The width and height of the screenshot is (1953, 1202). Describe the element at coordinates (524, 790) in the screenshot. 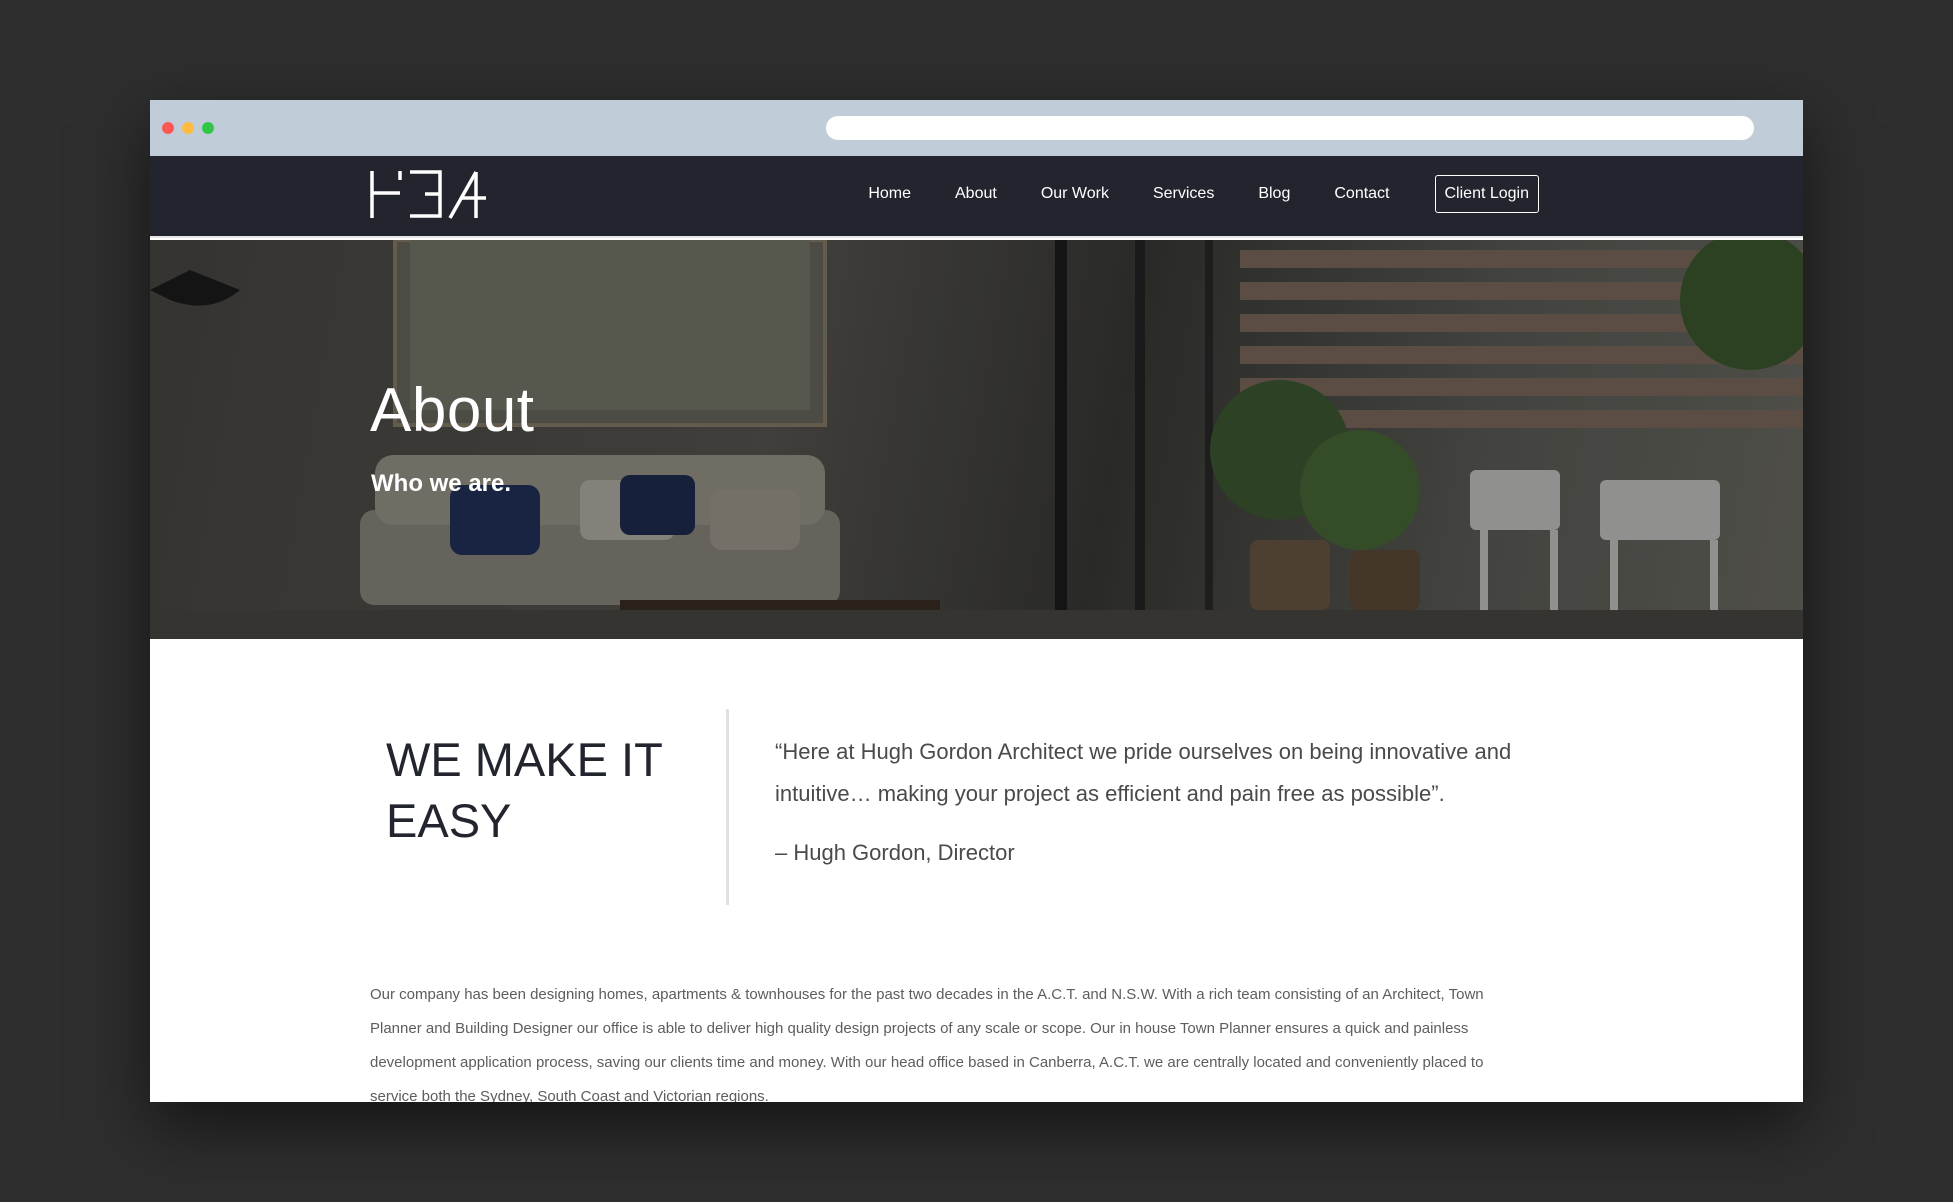

I see `section-heading: WE MAKE IT EASY` at that location.